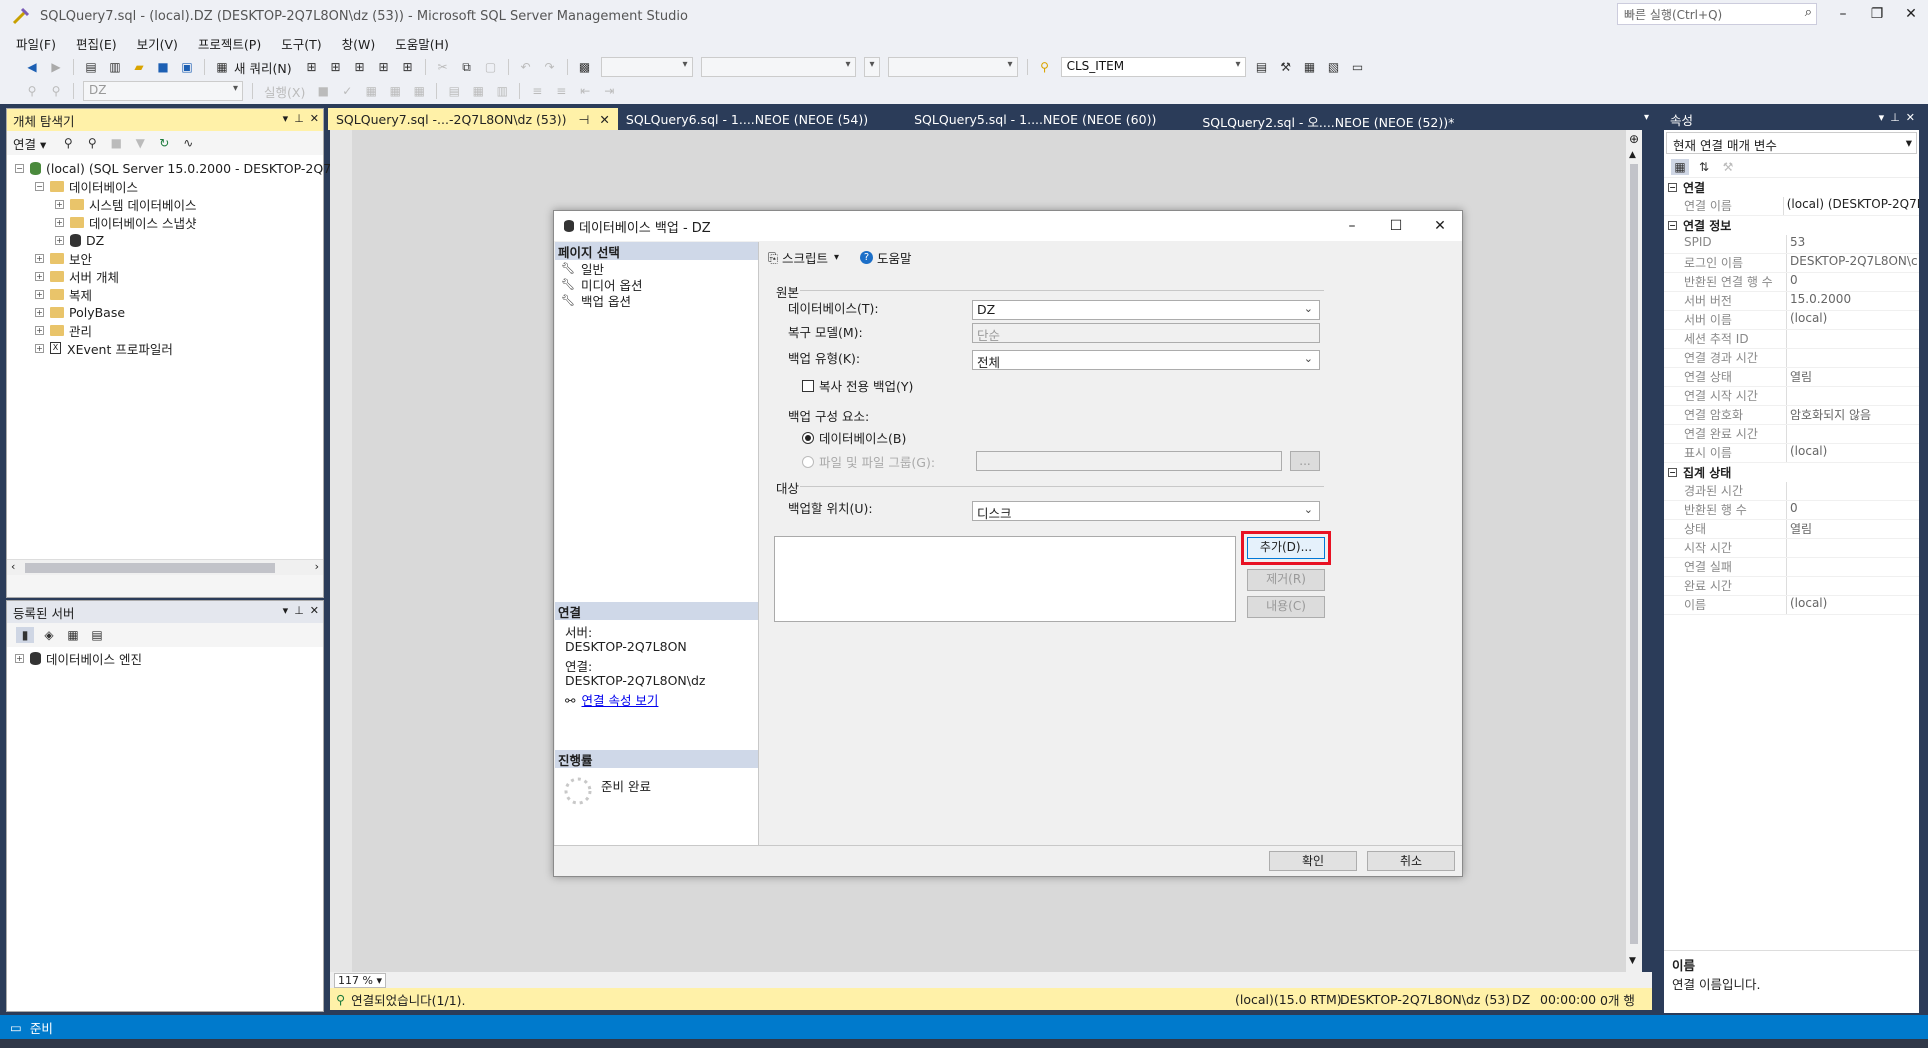 This screenshot has height=1048, width=1928. I want to click on cut-icon: ✂, so click(443, 67).